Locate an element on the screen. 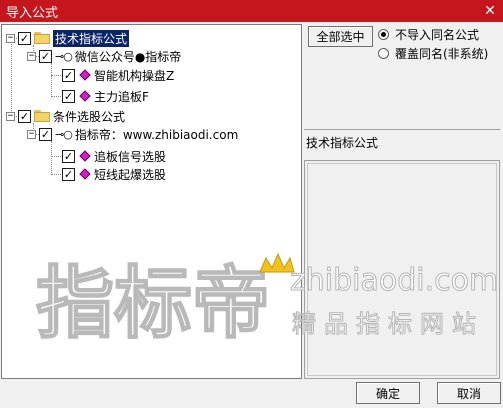 The width and height of the screenshot is (503, 408). cancel-button: 取消 is located at coordinates (469, 393).